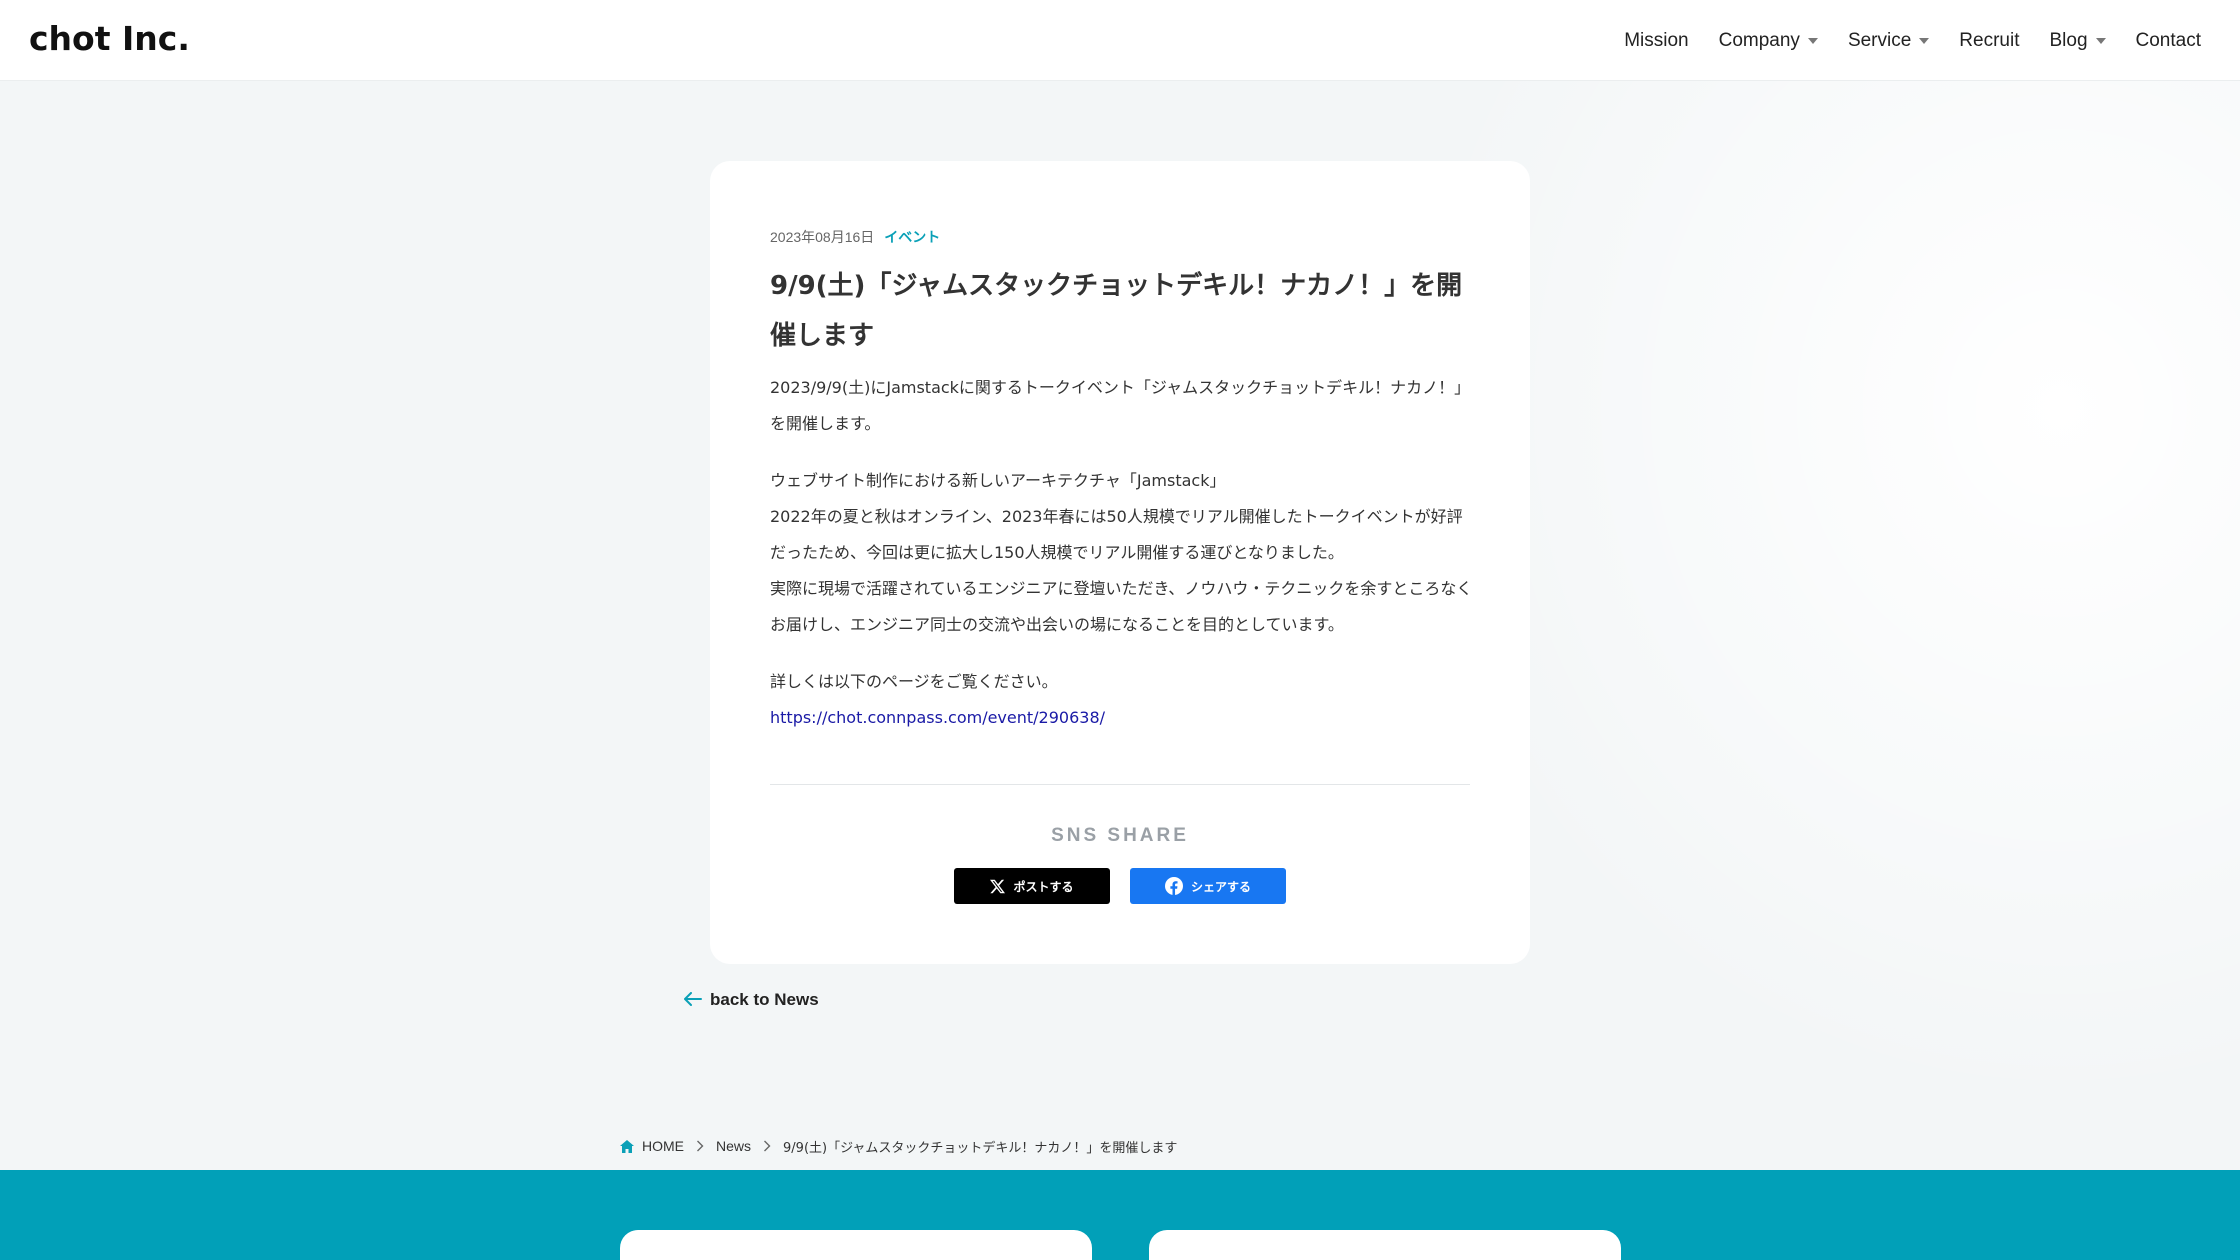 Image resolution: width=2240 pixels, height=1260 pixels. What do you see at coordinates (1043, 886) in the screenshot?
I see `share-x-label: ポストする` at bounding box center [1043, 886].